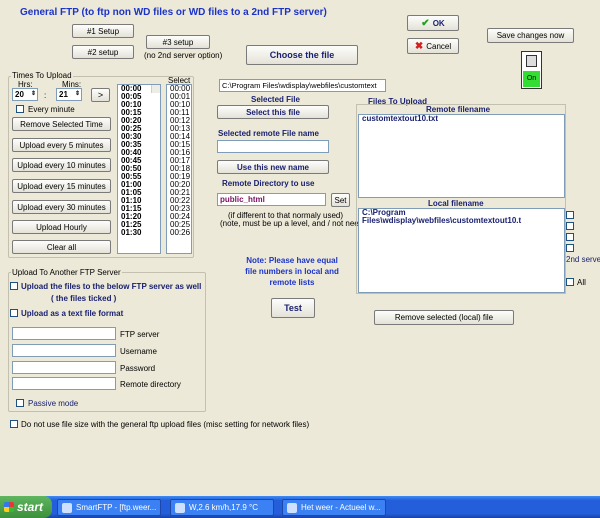  What do you see at coordinates (103, 31) in the screenshot?
I see `setup-1-button: #1 Setup` at bounding box center [103, 31].